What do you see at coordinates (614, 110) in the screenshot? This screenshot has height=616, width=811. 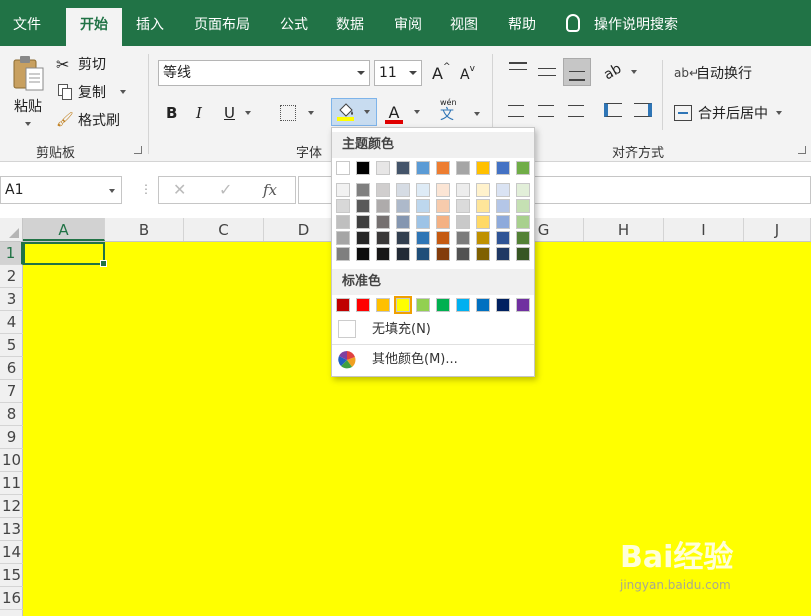 I see `decrease-indent-button` at bounding box center [614, 110].